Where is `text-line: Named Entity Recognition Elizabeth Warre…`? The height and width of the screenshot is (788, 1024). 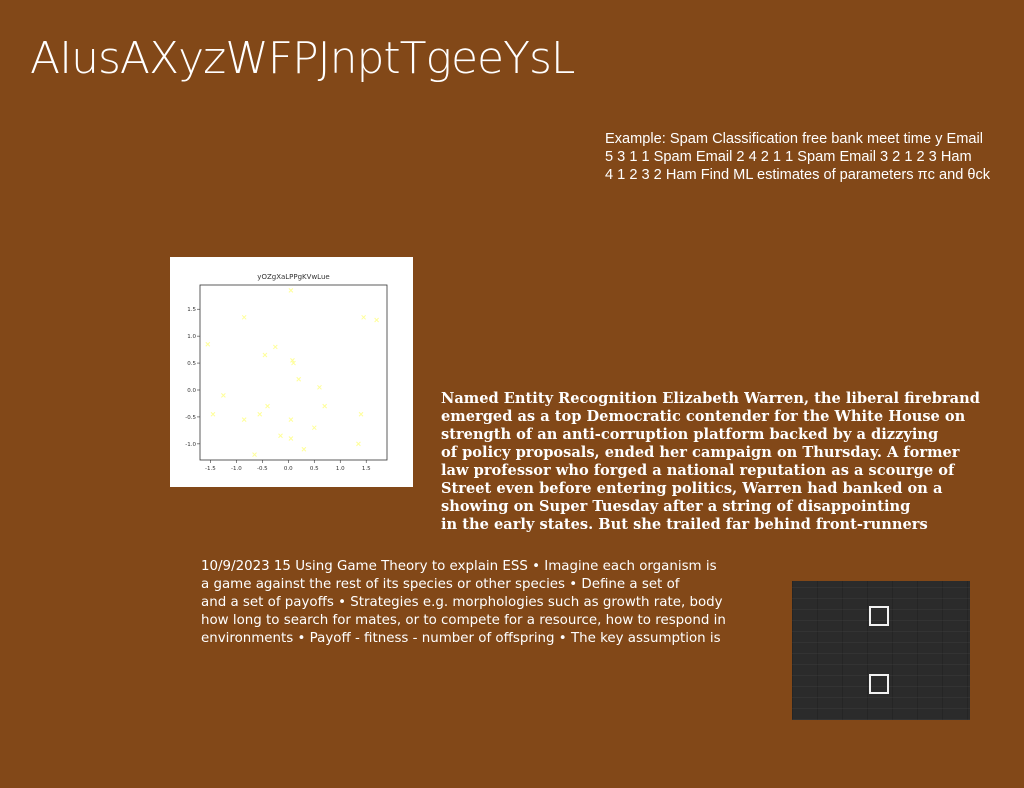 text-line: Named Entity Recognition Elizabeth Warre… is located at coordinates (710, 398).